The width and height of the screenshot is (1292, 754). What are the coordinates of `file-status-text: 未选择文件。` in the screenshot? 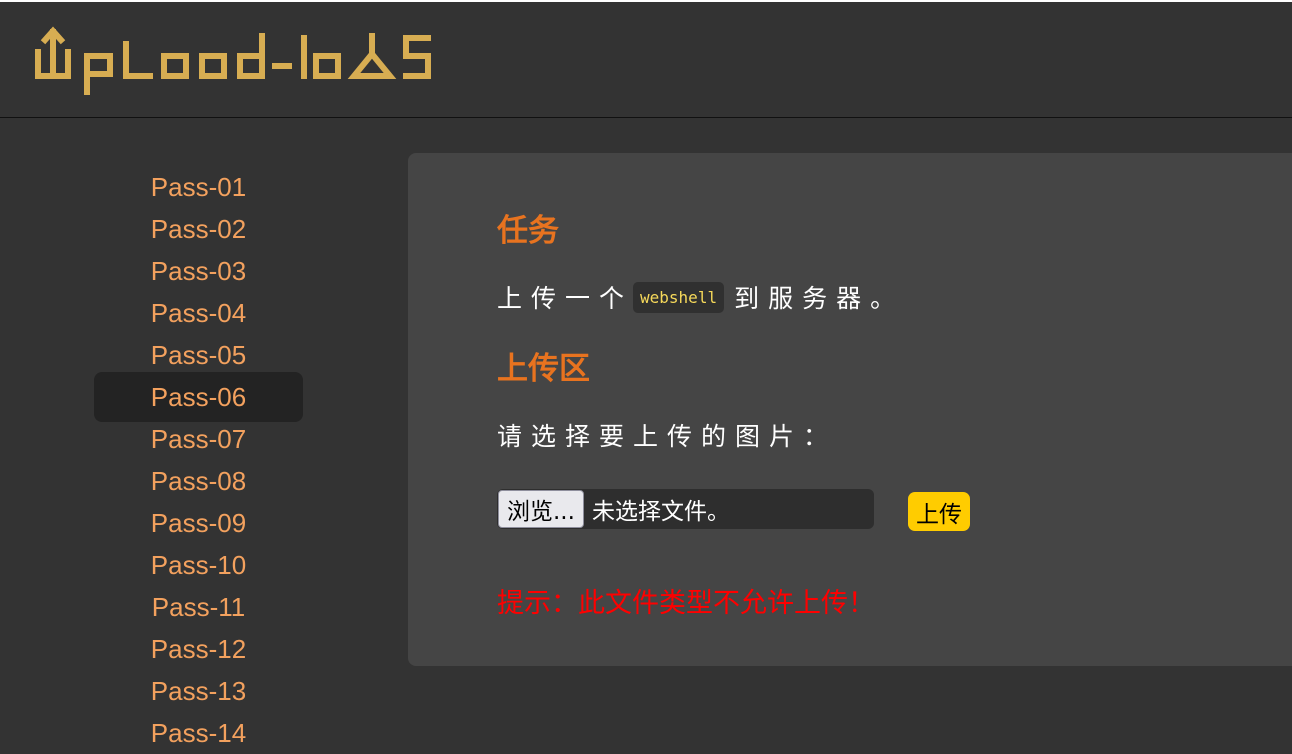 It's located at (660, 512).